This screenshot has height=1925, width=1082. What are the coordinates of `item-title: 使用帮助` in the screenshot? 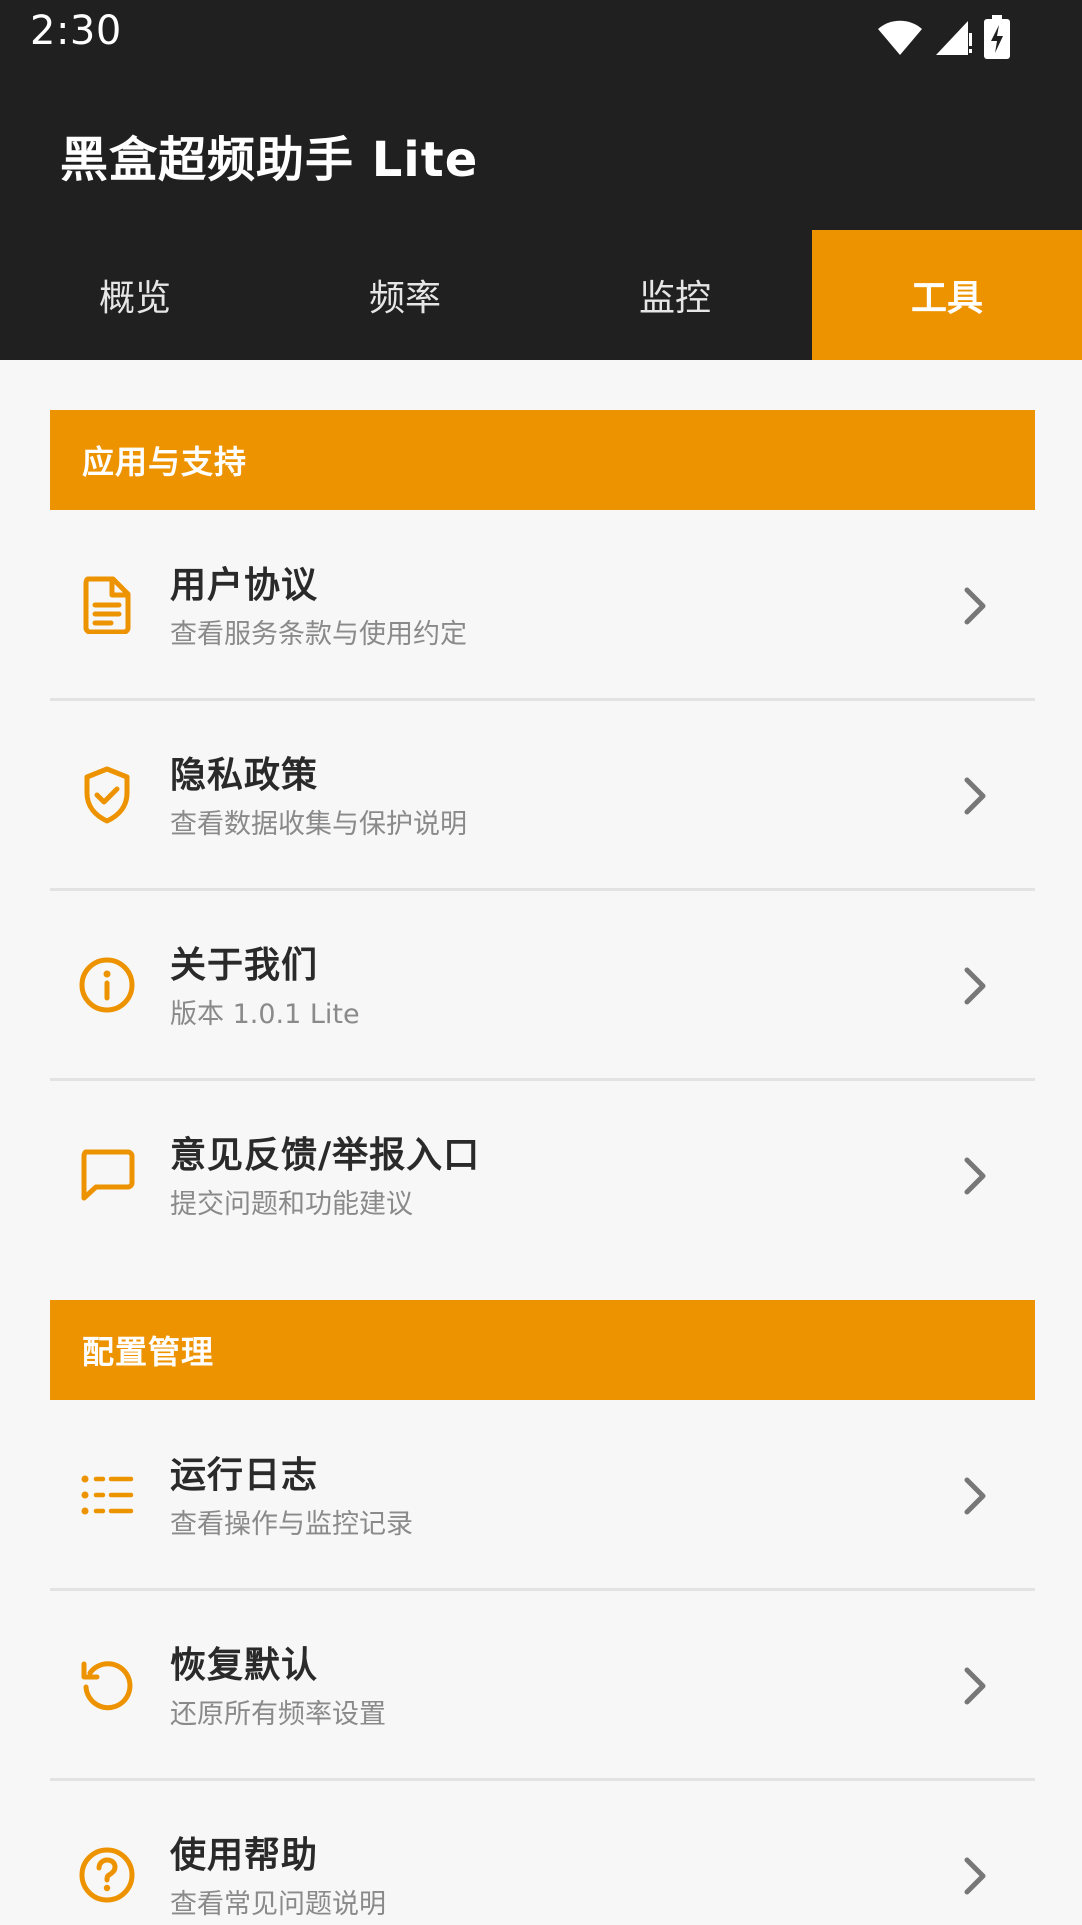 It's located at (244, 1855).